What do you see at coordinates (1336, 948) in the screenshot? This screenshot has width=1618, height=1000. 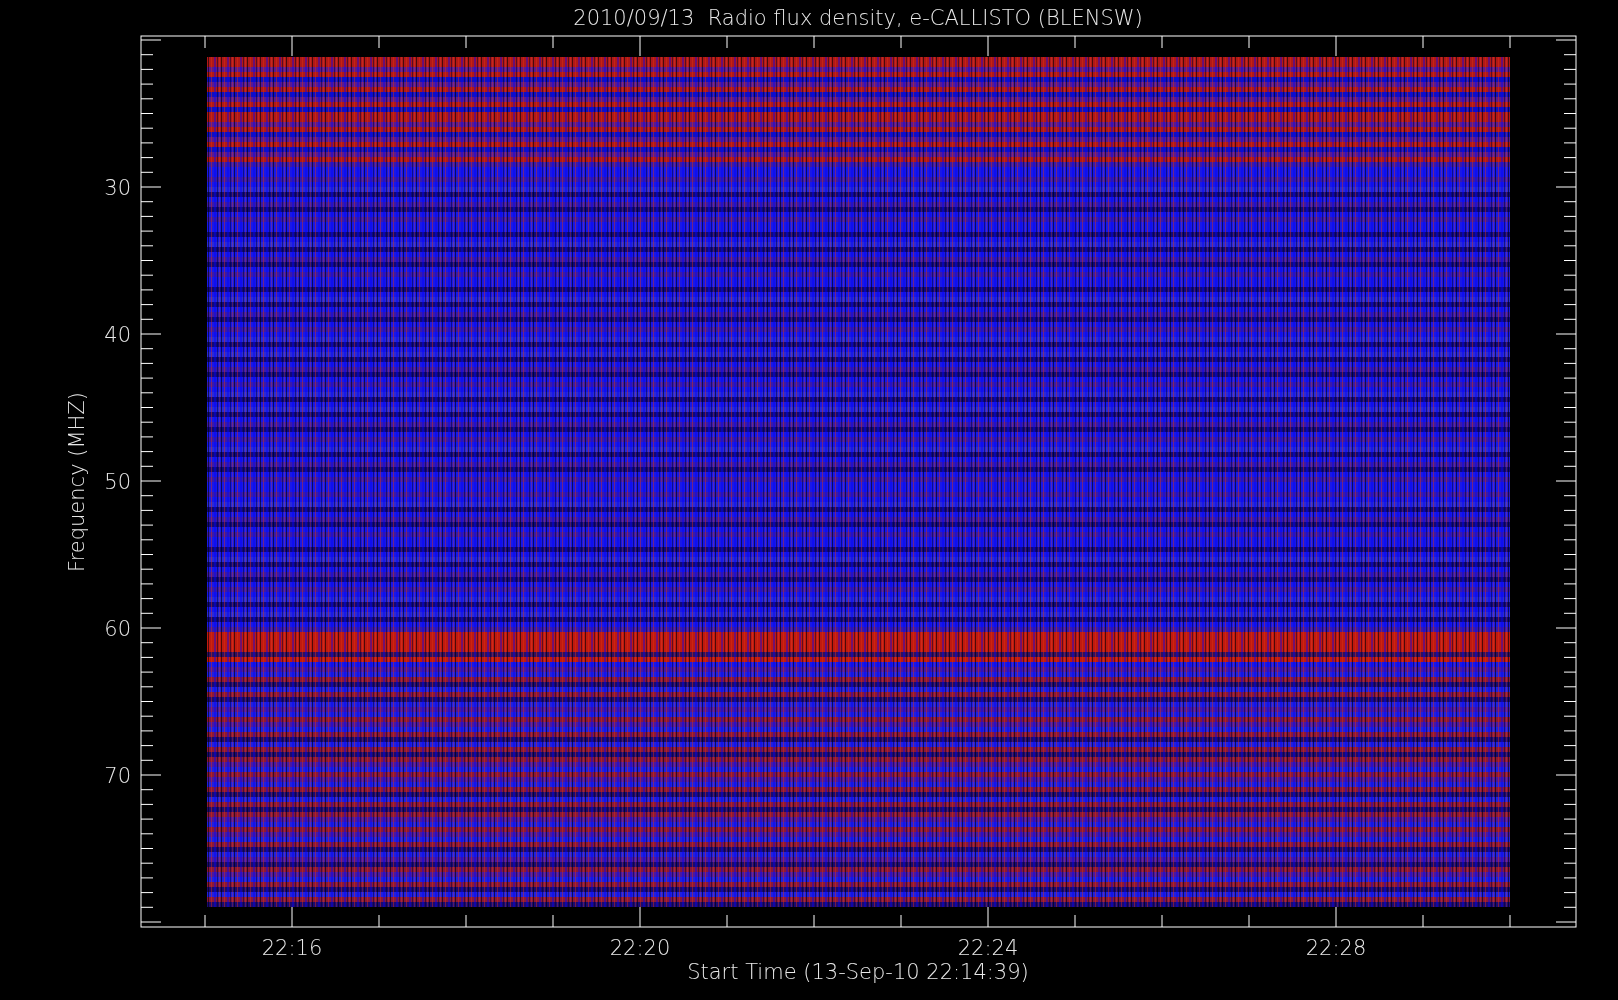 I see `x-tick-label: 22:28` at bounding box center [1336, 948].